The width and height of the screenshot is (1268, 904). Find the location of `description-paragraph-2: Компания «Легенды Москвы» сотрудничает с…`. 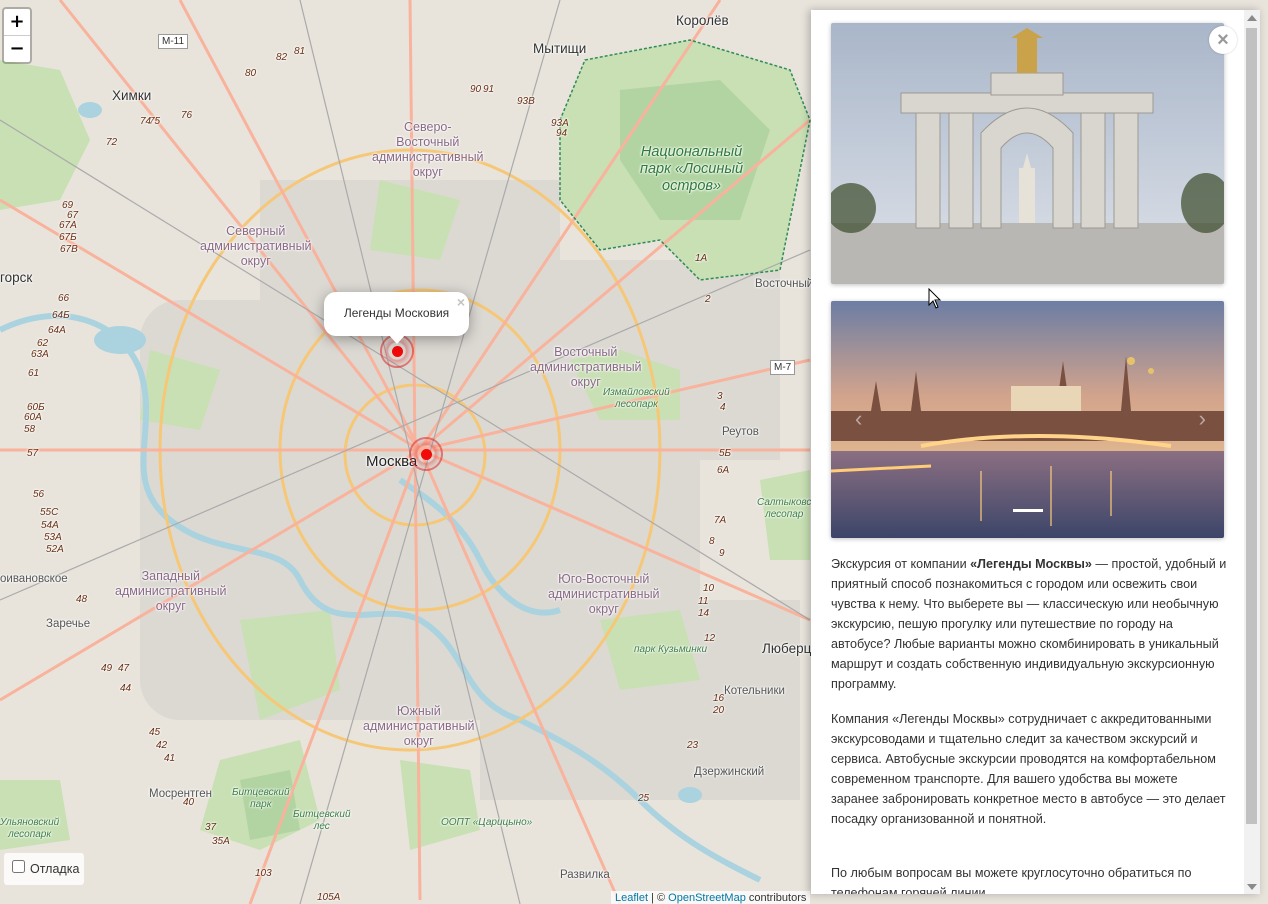

description-paragraph-2: Компания «Легенды Москвы» сотрудничает с… is located at coordinates (1028, 769).